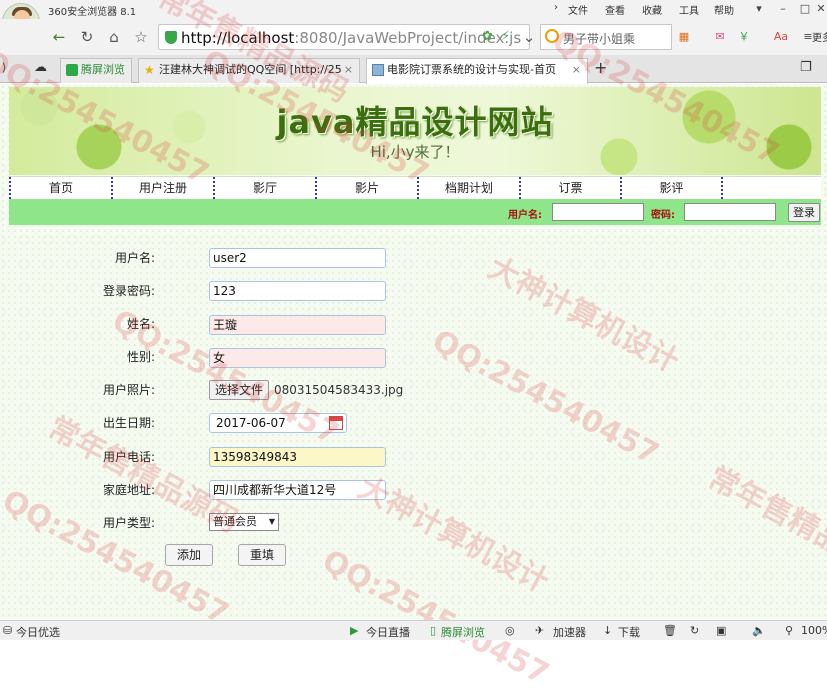  I want to click on nav-reviews: 影评, so click(670, 188).